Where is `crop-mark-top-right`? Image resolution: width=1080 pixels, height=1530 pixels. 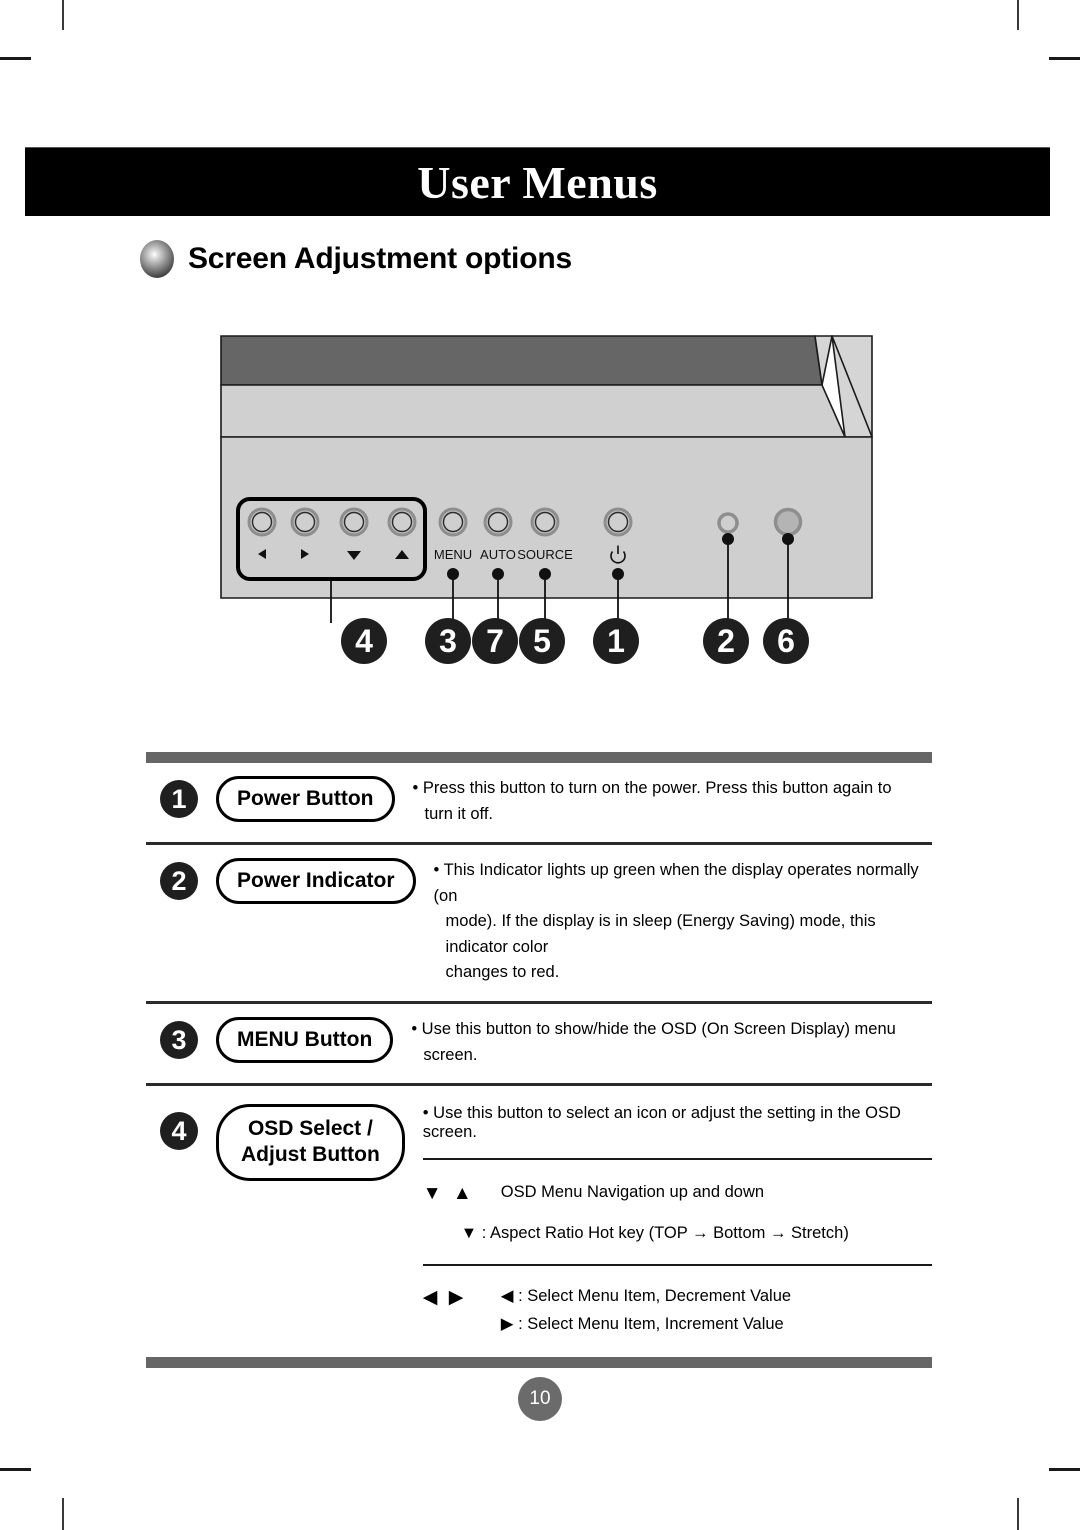
crop-mark-top-right is located at coordinates (1018, 15).